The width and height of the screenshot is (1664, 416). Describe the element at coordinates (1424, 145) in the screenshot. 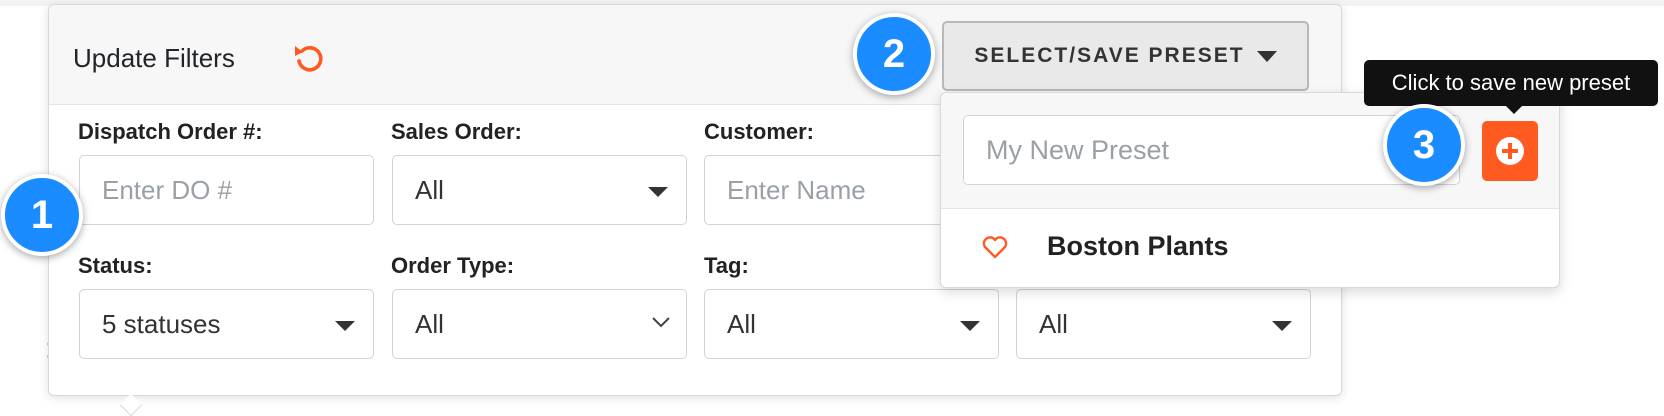

I see `callout-badge-3: 3` at that location.